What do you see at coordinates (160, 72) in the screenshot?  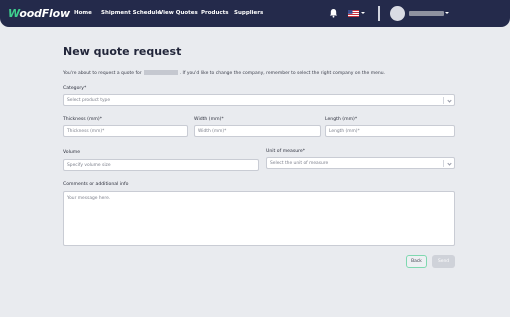 I see `company-name-redacted` at bounding box center [160, 72].